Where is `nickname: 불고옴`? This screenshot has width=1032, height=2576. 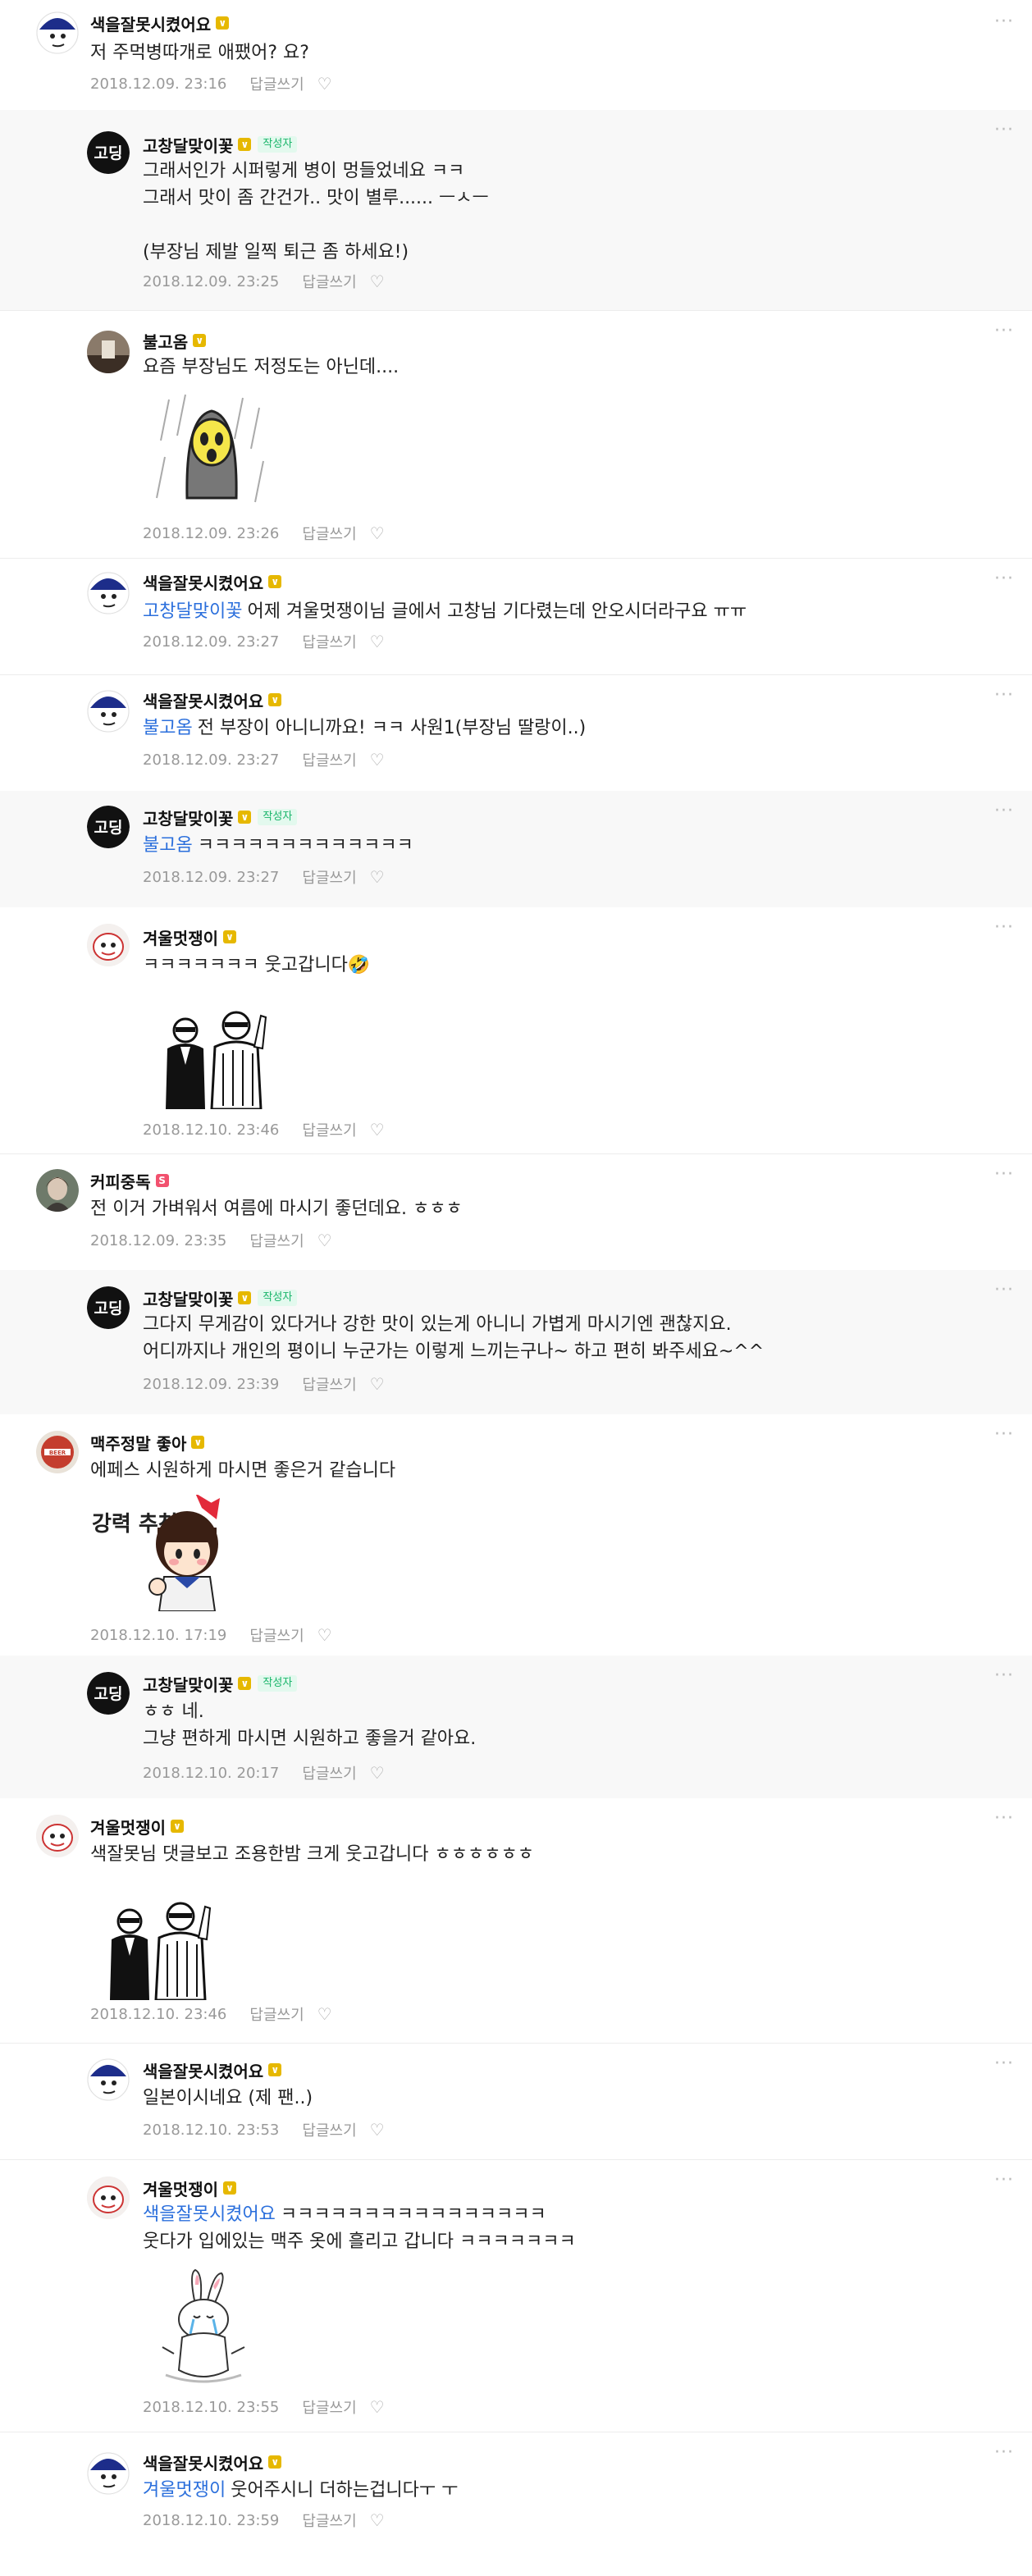 nickname: 불고옴 is located at coordinates (165, 341).